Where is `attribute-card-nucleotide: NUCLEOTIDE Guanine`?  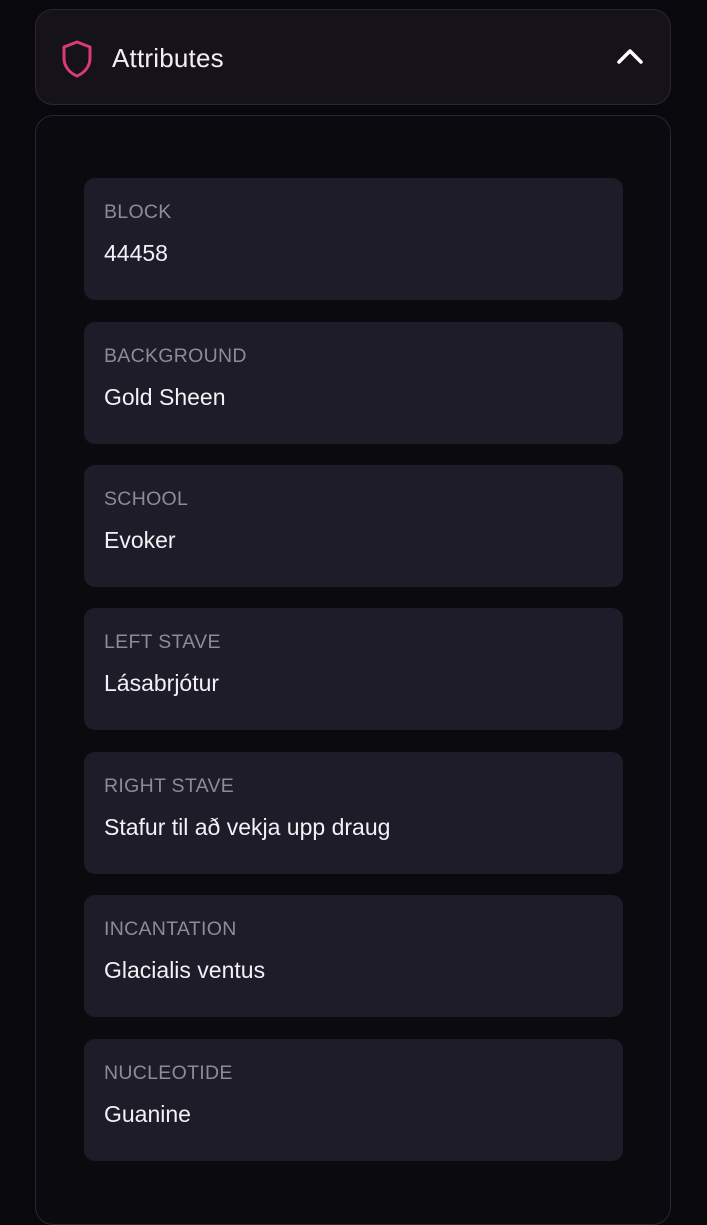 attribute-card-nucleotide: NUCLEOTIDE Guanine is located at coordinates (353, 1100).